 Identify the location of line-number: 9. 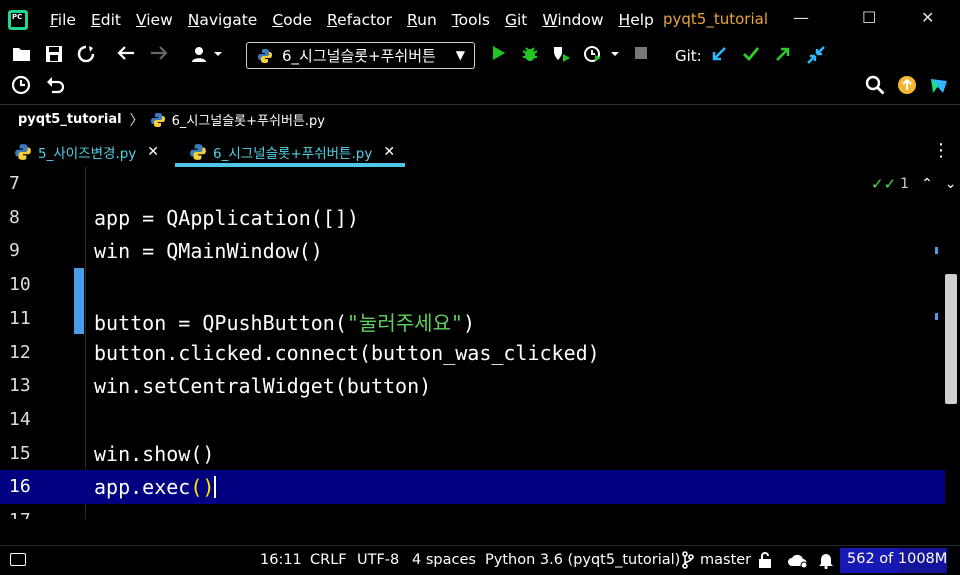
(14, 251).